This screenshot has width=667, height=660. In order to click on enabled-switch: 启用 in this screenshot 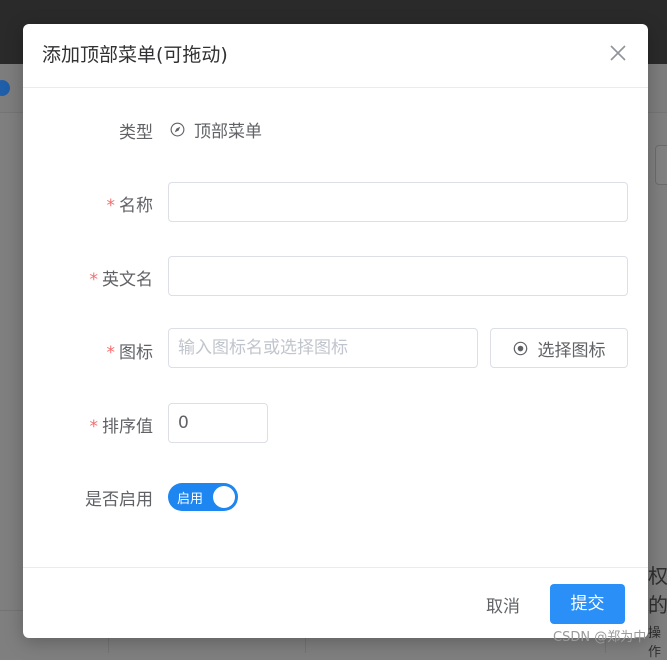, I will do `click(203, 497)`.